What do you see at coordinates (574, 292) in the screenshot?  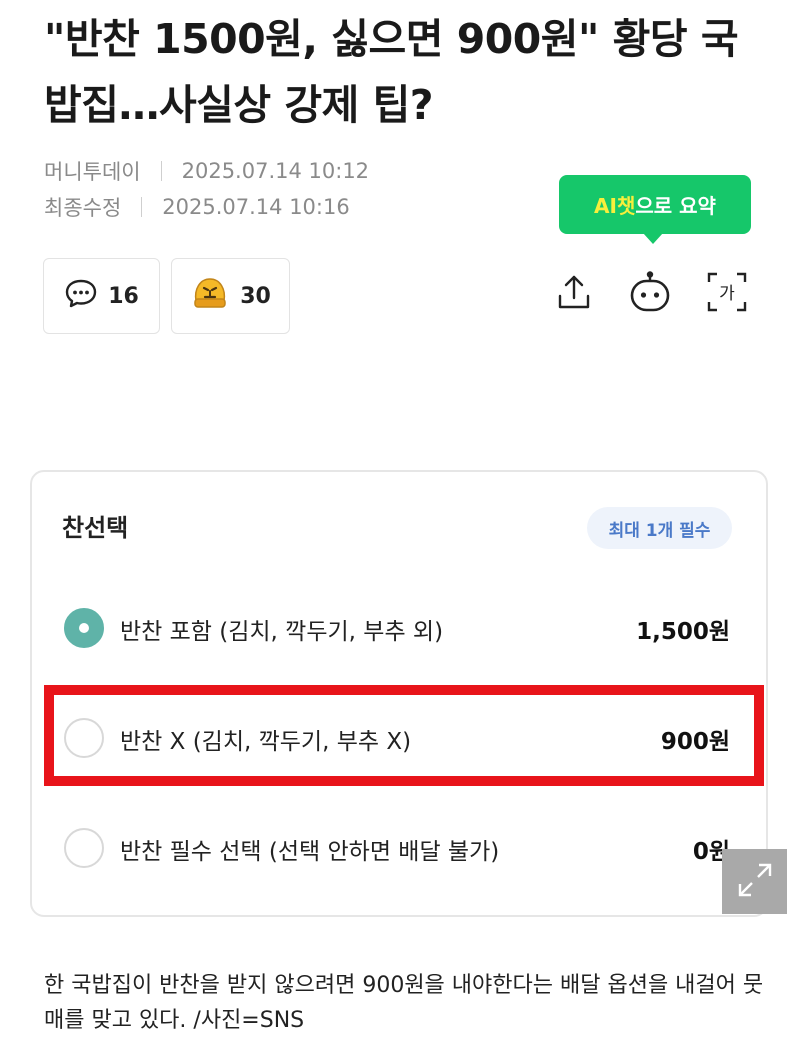 I see `share-icon` at bounding box center [574, 292].